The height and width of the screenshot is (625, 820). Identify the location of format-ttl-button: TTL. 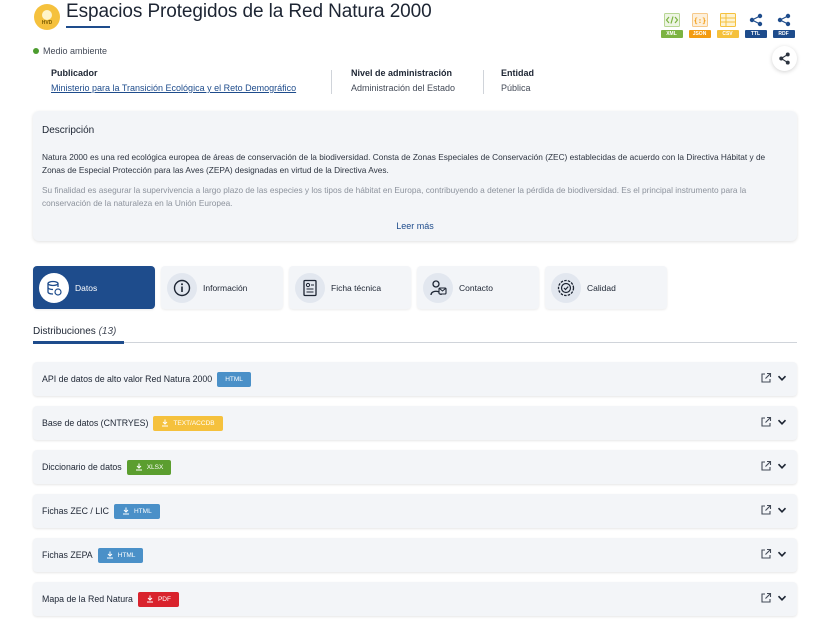
(755, 24).